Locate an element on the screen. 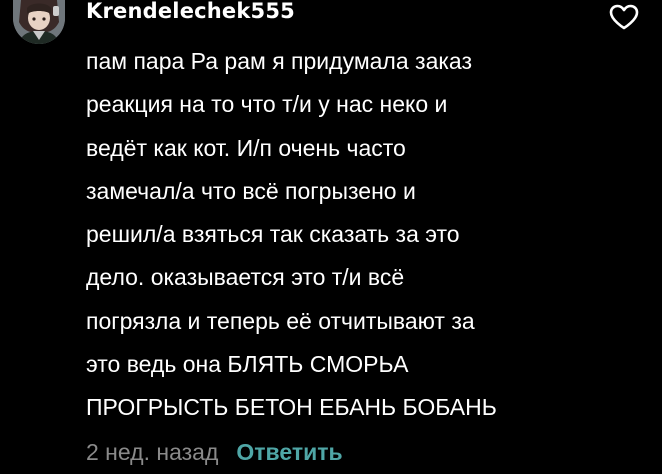 The height and width of the screenshot is (474, 662). comment-text-line: ПРОГРЫСТЬ БЕТОН ЕБАНЬ БОБАНЬ is located at coordinates (291, 407).